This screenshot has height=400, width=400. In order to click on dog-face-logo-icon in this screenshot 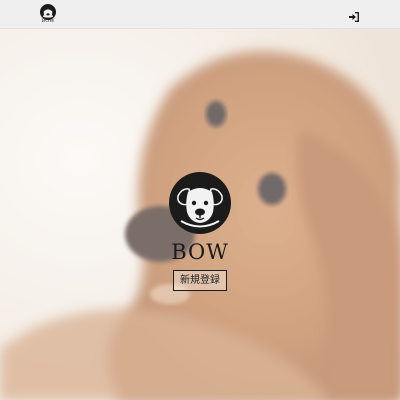, I will do `click(200, 203)`.